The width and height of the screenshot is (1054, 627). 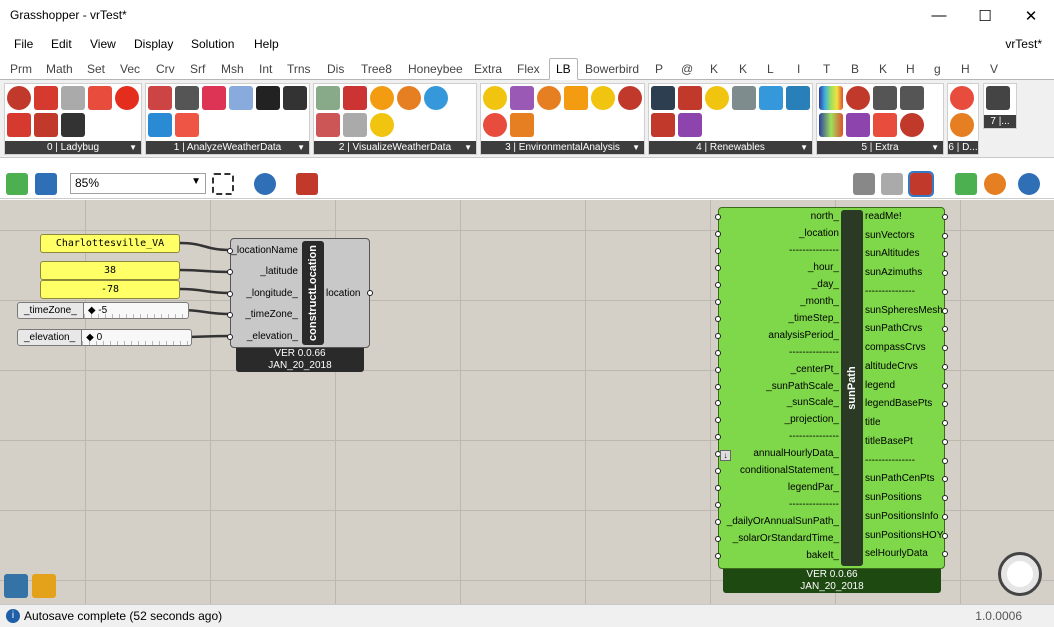 What do you see at coordinates (889, 235) in the screenshot?
I see `sunpath-output: sunVectors` at bounding box center [889, 235].